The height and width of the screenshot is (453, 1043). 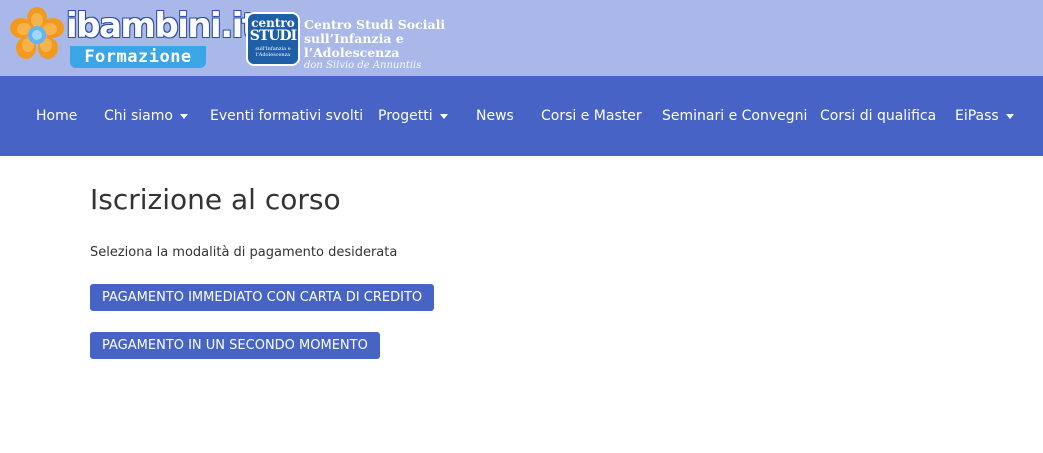 I want to click on ibambini-logo: ibambini.it Formazione, so click(x=133, y=37).